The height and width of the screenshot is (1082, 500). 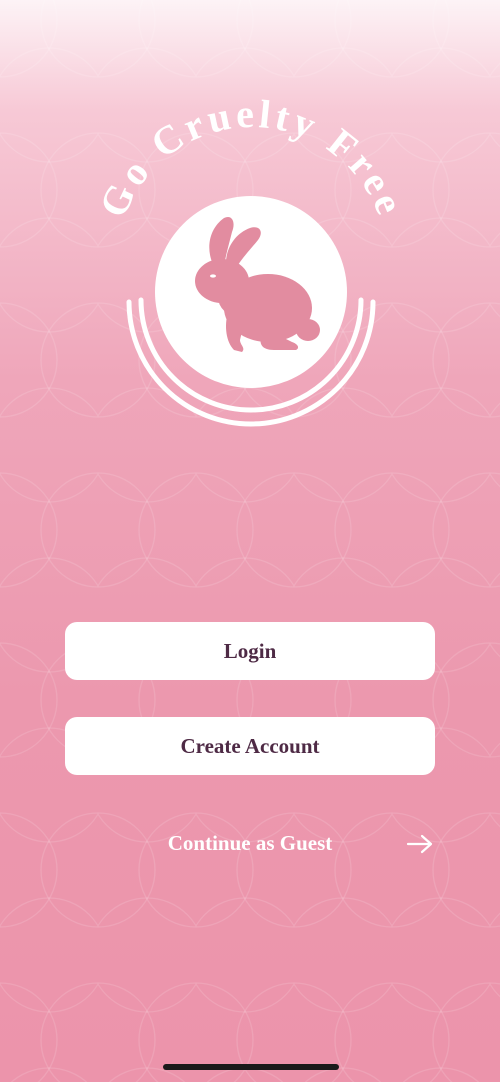 I want to click on continue-as-guest-link: Continue as Guest, so click(x=250, y=844).